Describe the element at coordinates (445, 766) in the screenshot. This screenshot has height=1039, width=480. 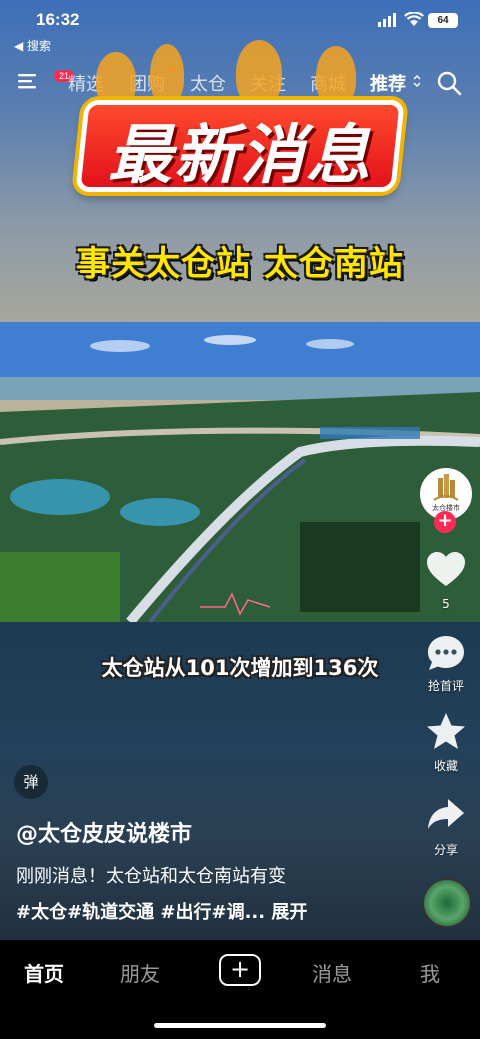
I see `favorite-label: 收藏` at that location.